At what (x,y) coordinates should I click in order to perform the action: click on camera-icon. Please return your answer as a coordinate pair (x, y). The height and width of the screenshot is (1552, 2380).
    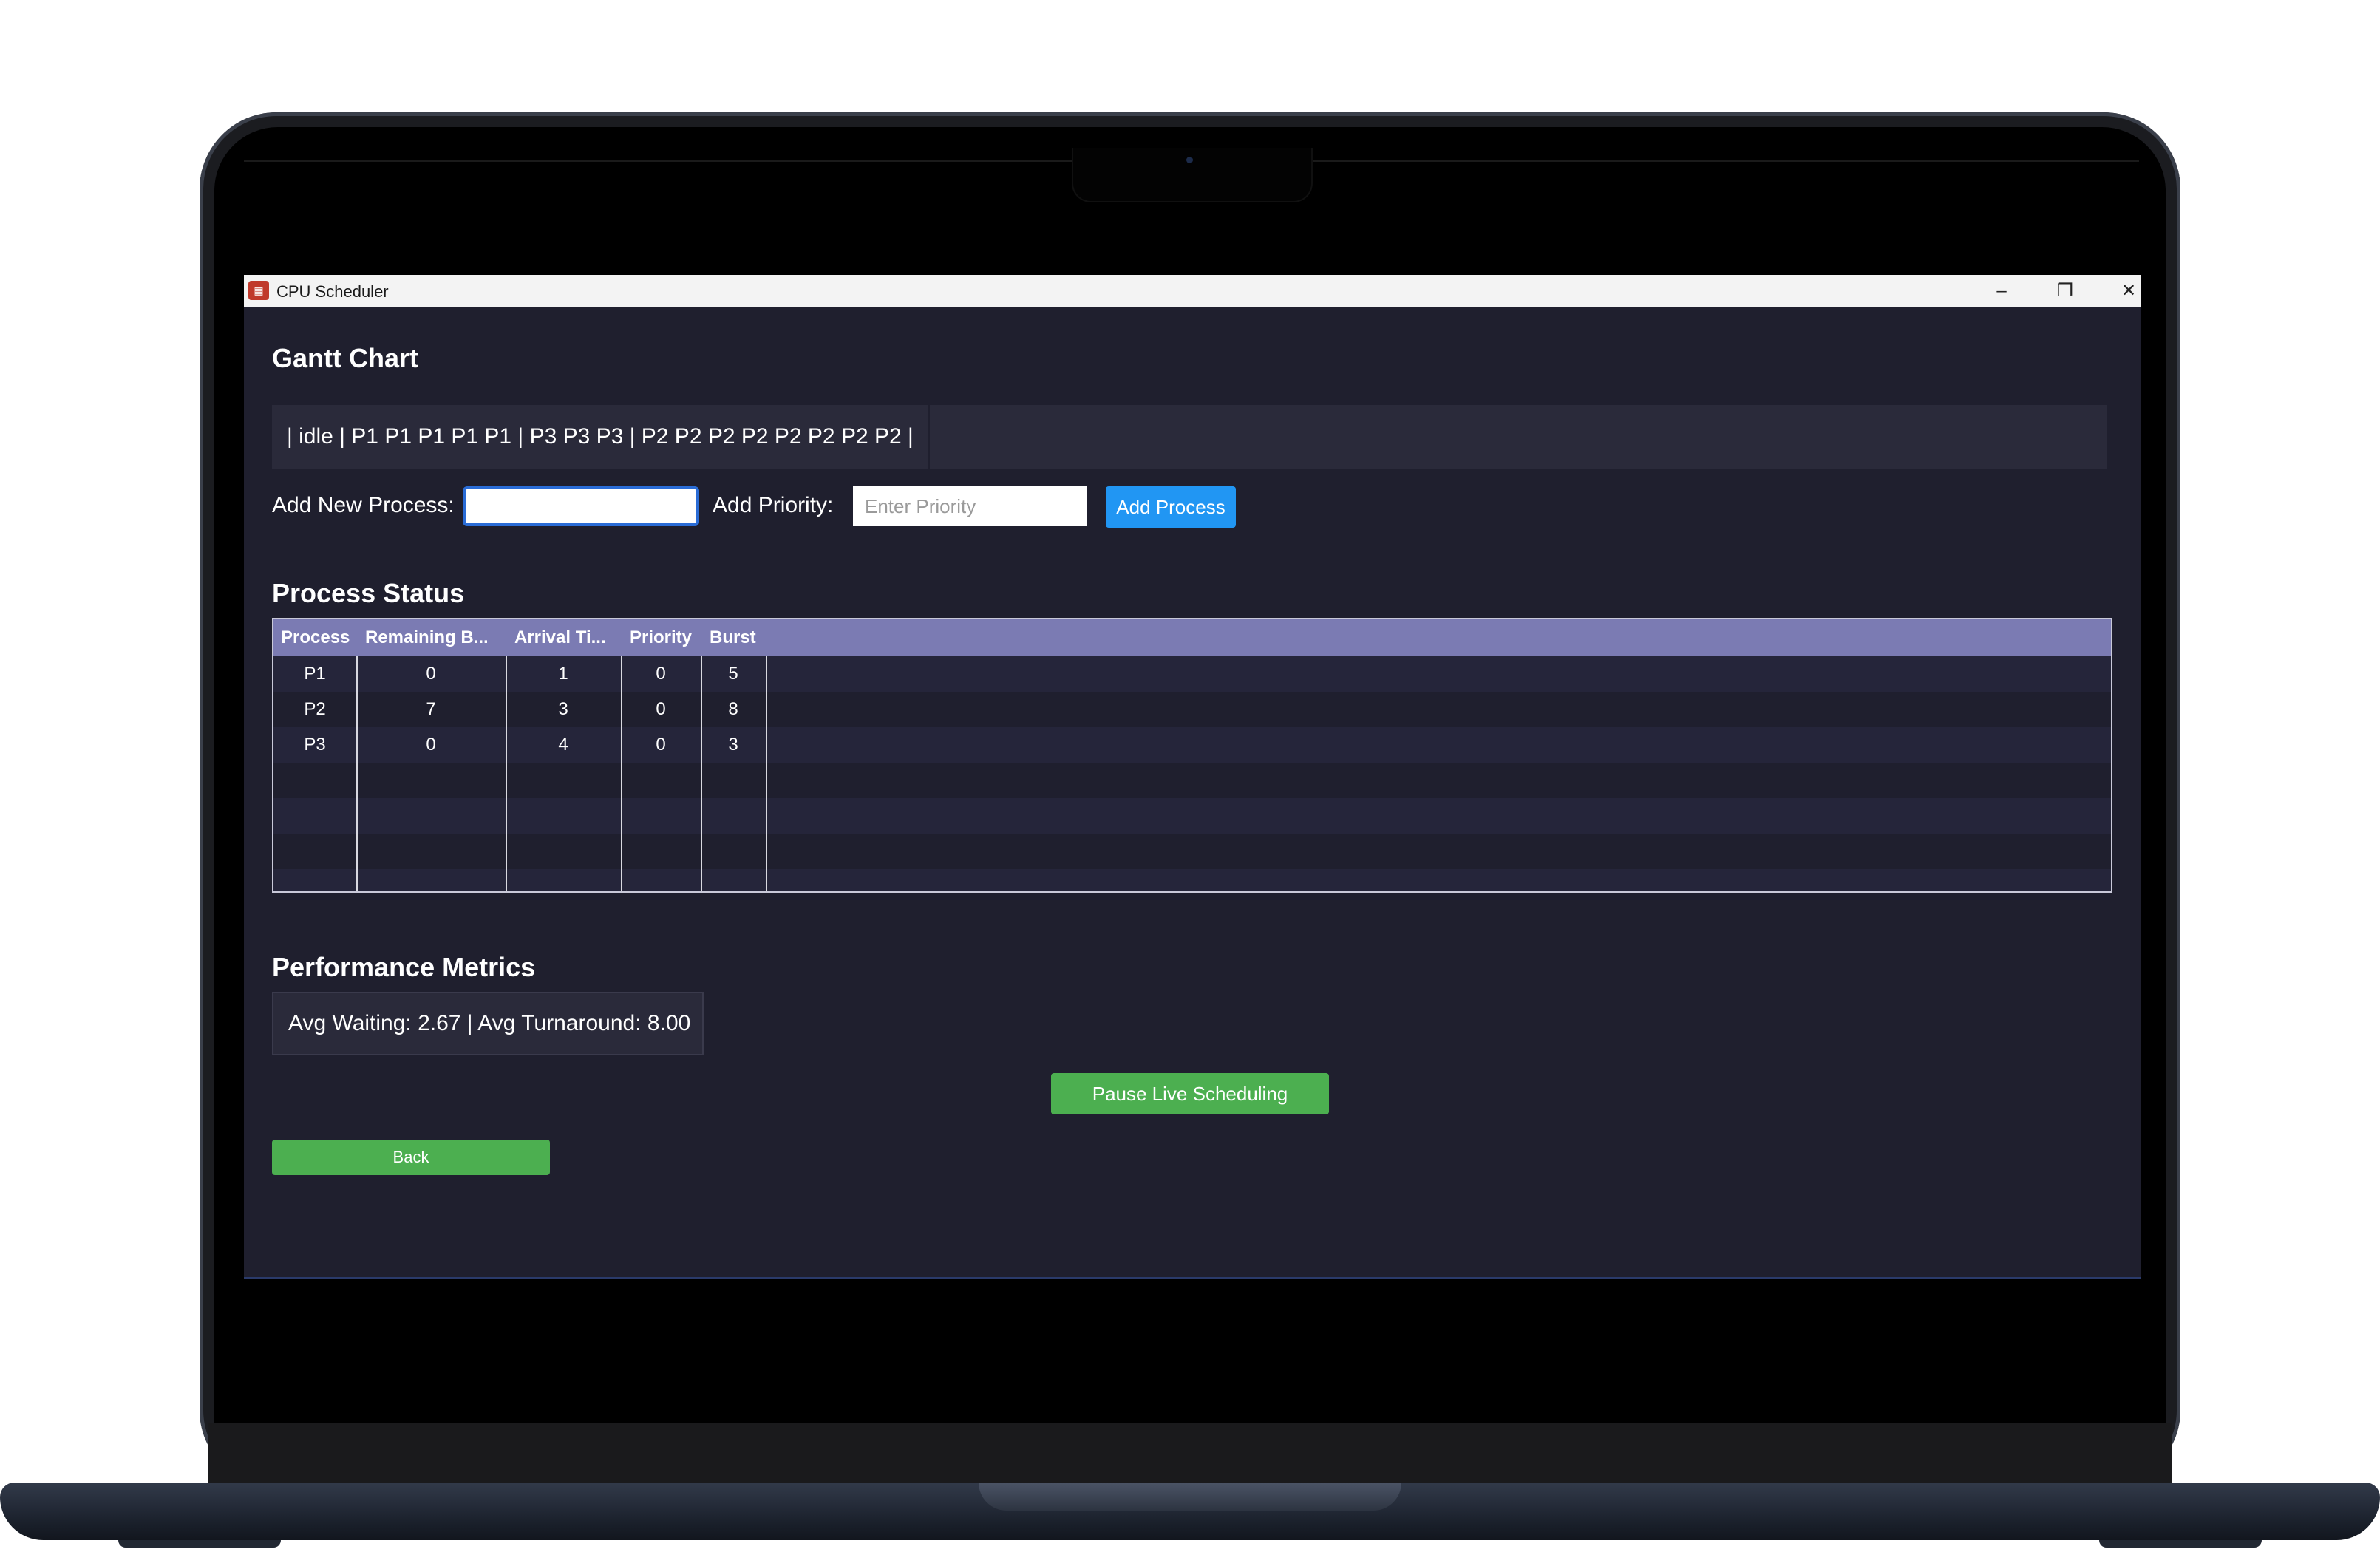
    Looking at the image, I should click on (1189, 160).